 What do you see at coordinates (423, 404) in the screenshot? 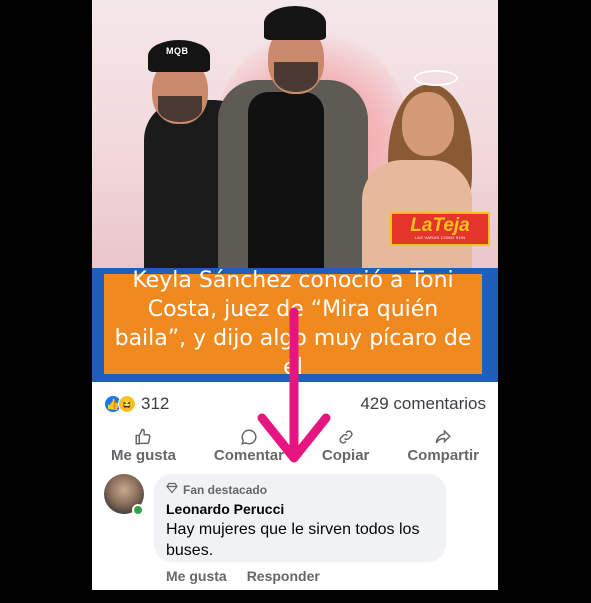
I see `comments-count: 429 comentarios` at bounding box center [423, 404].